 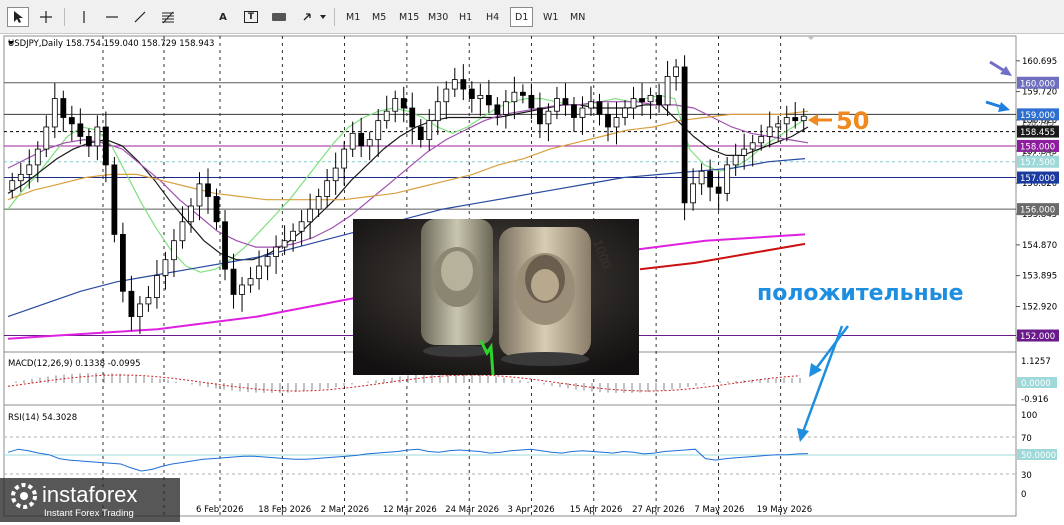 I want to click on date-label: 2 Mar 2026, so click(x=345, y=510).